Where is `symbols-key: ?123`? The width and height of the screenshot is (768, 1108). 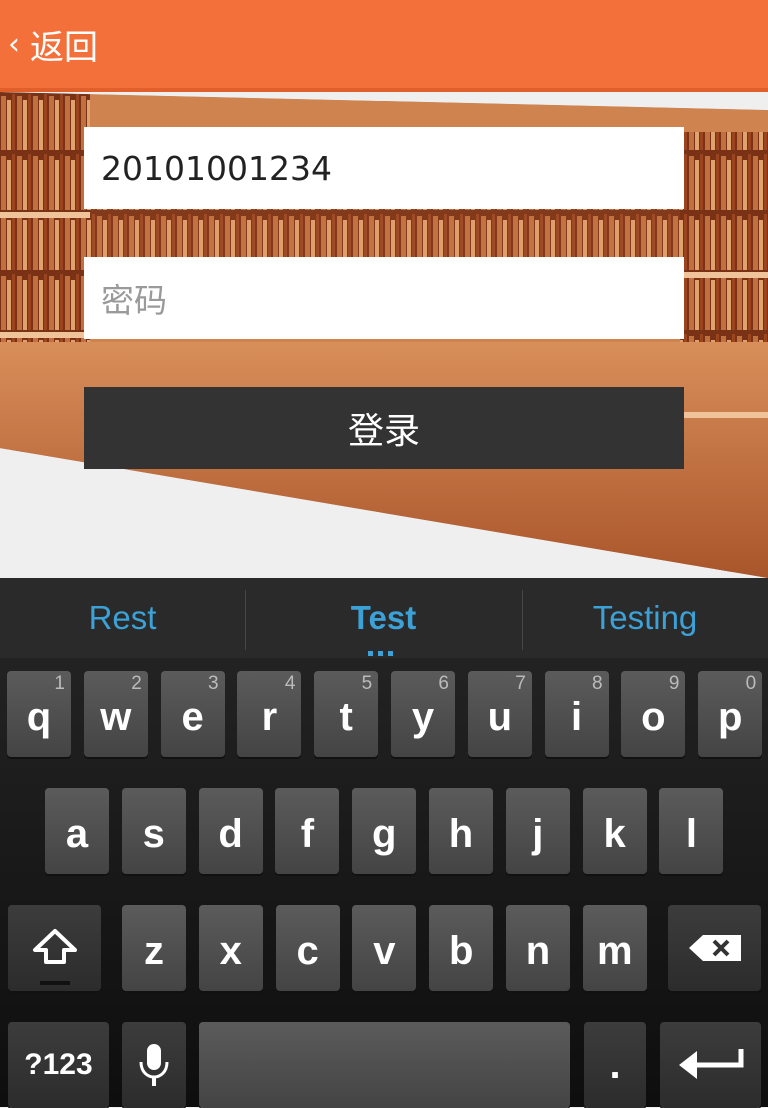
symbols-key: ?123 is located at coordinates (58, 1065).